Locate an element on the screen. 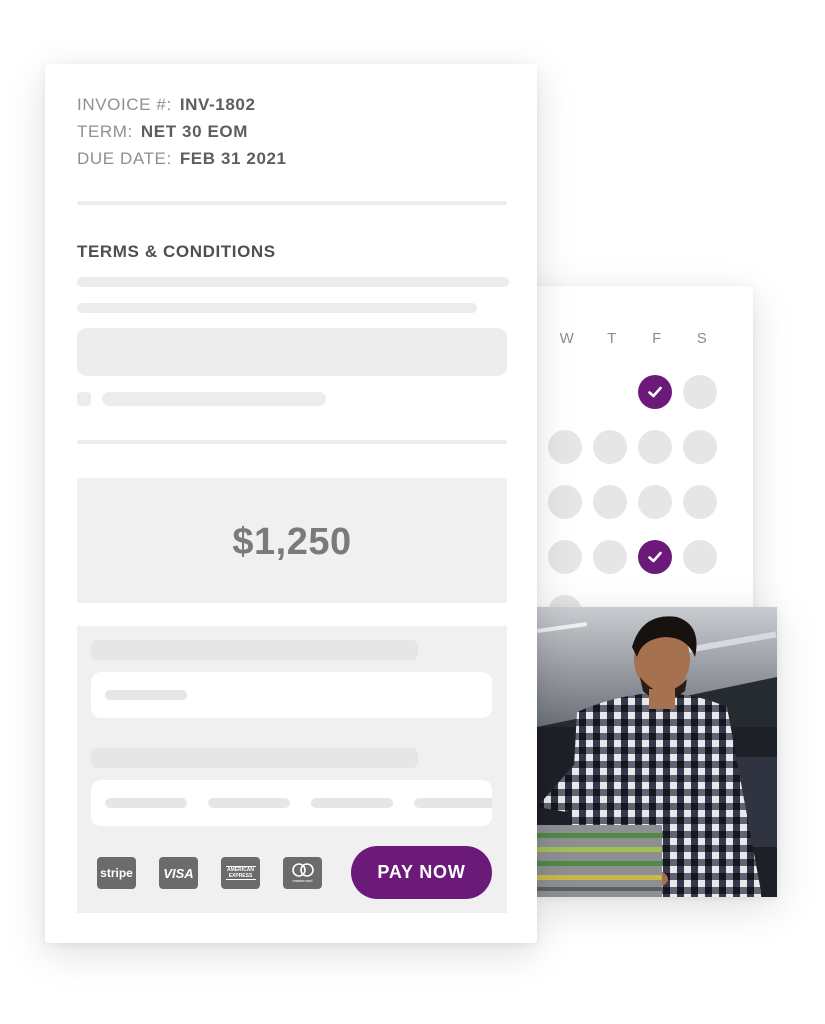 The image size is (825, 1024). stripe-logo-icon: stripe is located at coordinates (116, 873).